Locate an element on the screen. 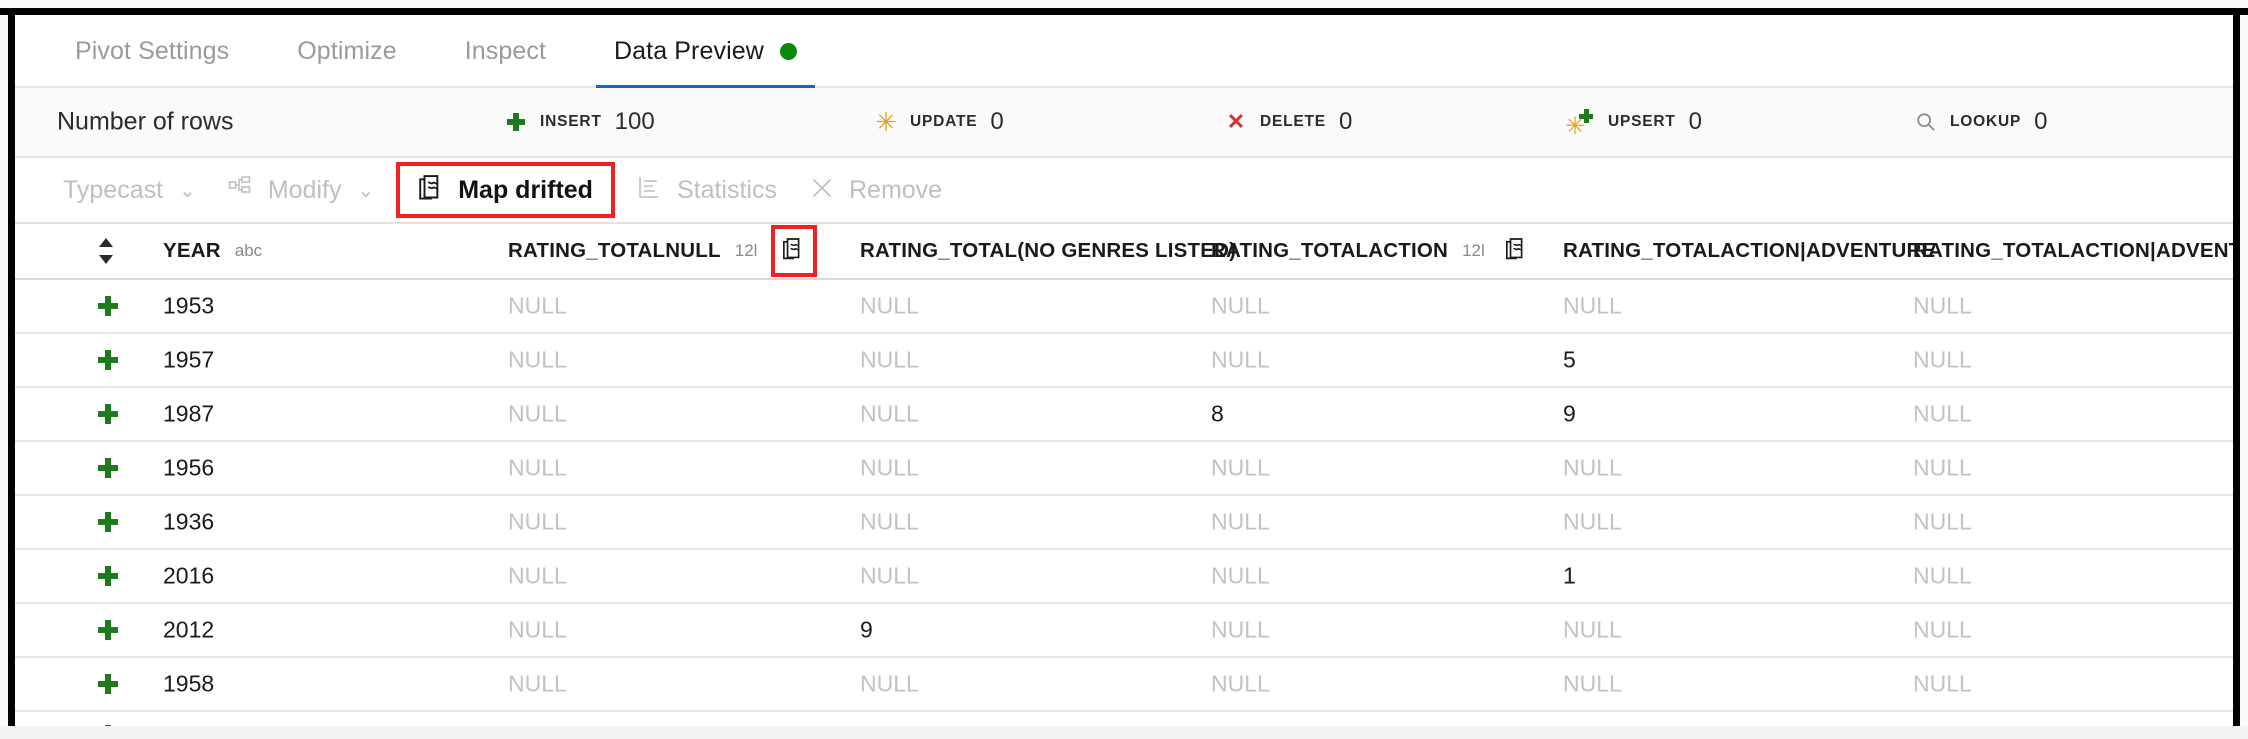 The height and width of the screenshot is (739, 2248). tab-status-dot-icon is located at coordinates (788, 51).